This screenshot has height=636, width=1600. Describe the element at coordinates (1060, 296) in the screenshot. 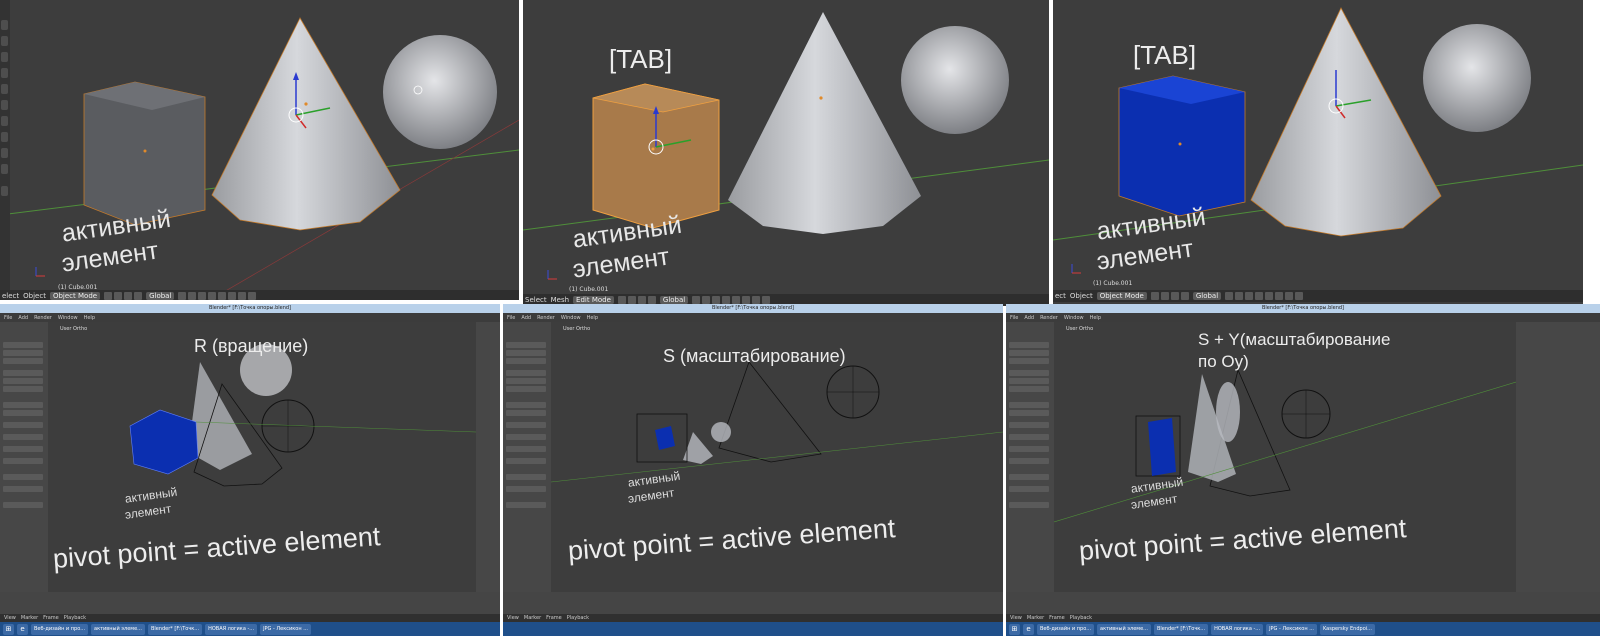

I see `select-menu: ect` at that location.